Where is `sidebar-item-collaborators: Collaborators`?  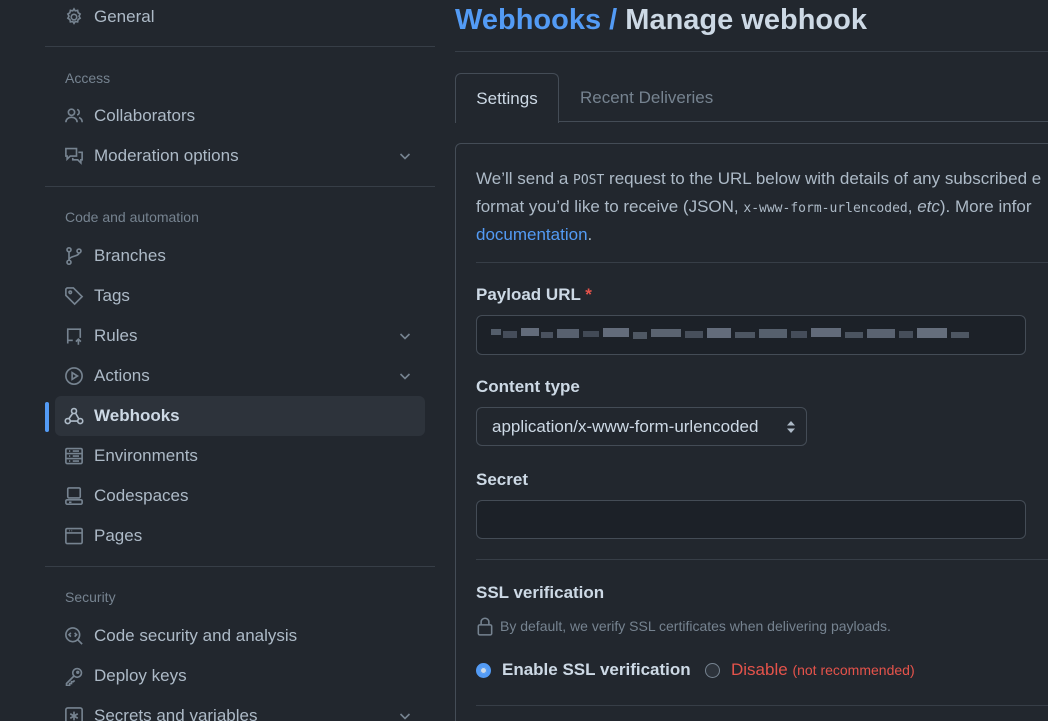
sidebar-item-collaborators: Collaborators is located at coordinates (240, 116).